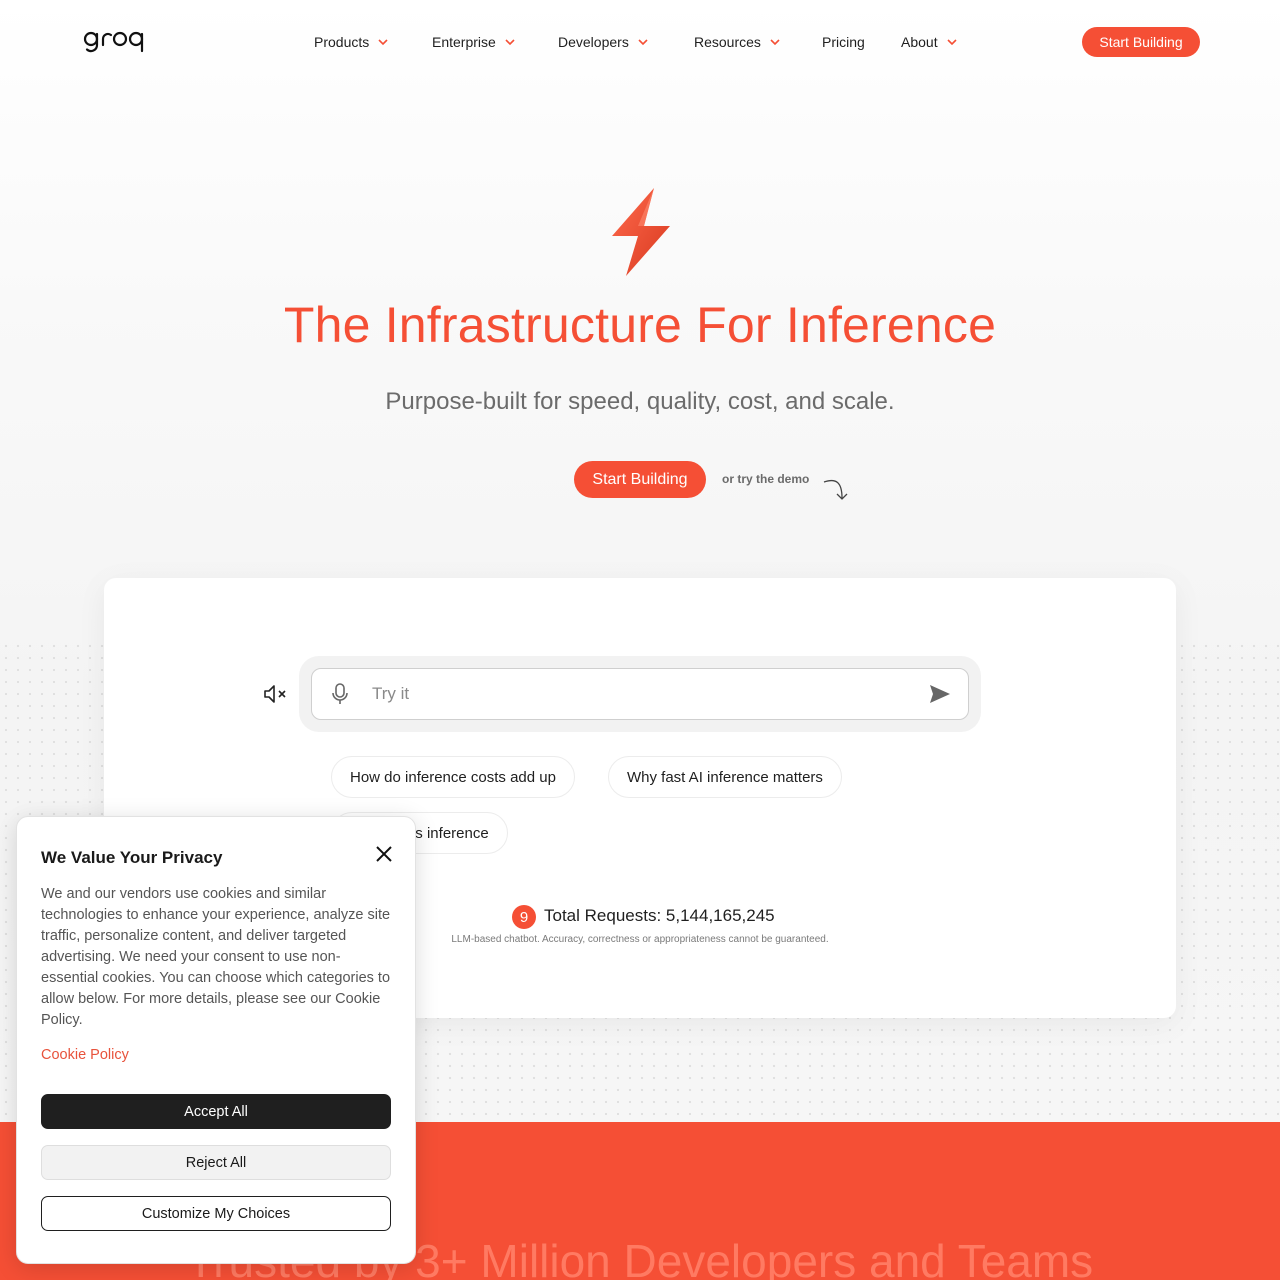  Describe the element at coordinates (340, 694) in the screenshot. I see `microphone-icon` at that location.